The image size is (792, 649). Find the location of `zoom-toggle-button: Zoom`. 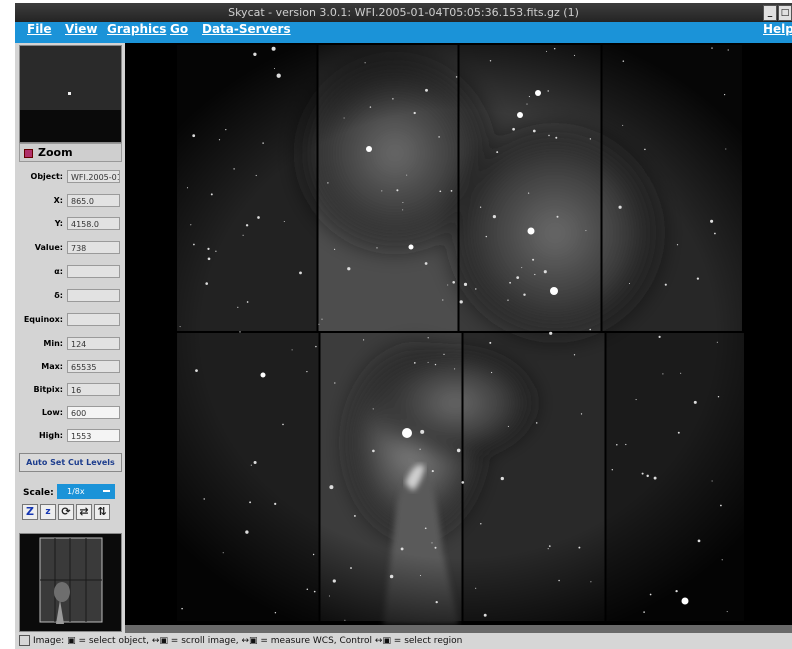

zoom-toggle-button: Zoom is located at coordinates (70, 152).